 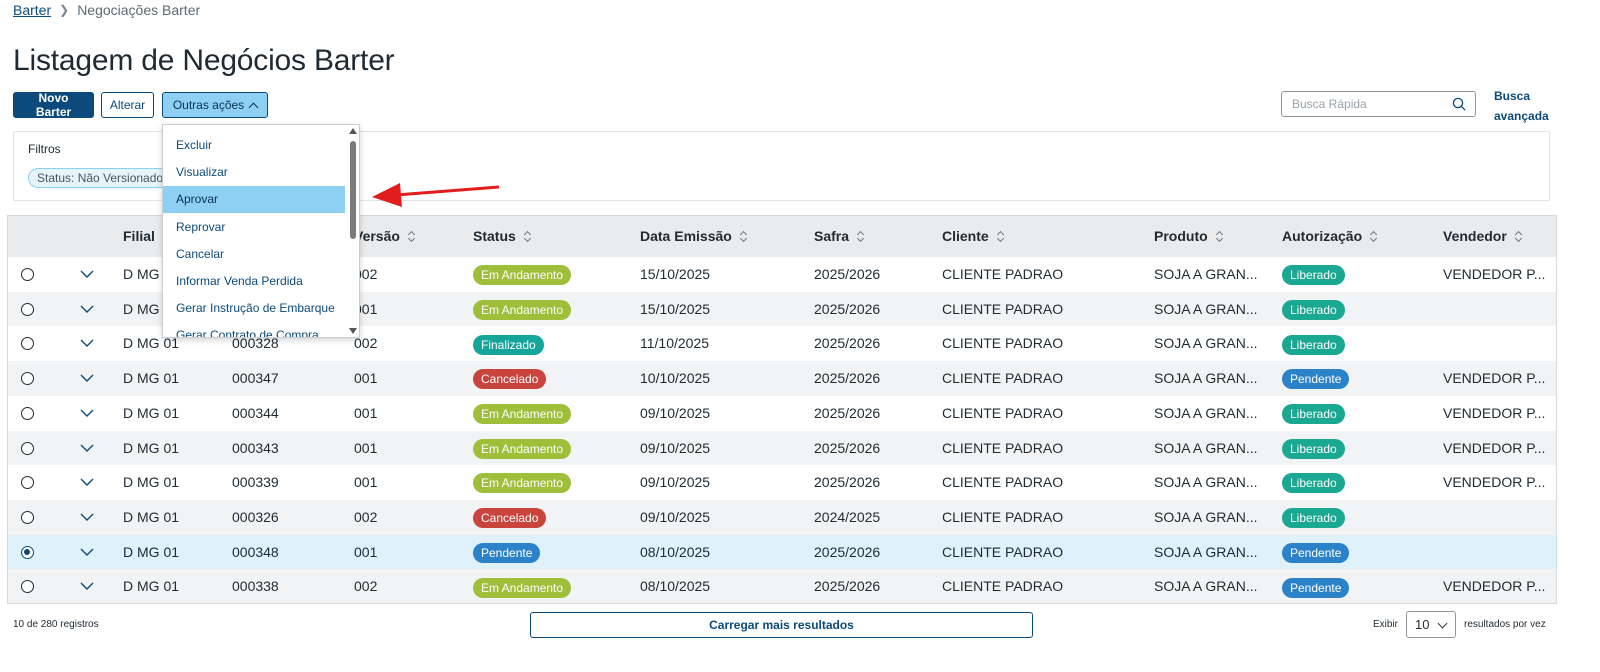 I want to click on filter-chip-status: Status: Não Versionado, so click(x=100, y=178).